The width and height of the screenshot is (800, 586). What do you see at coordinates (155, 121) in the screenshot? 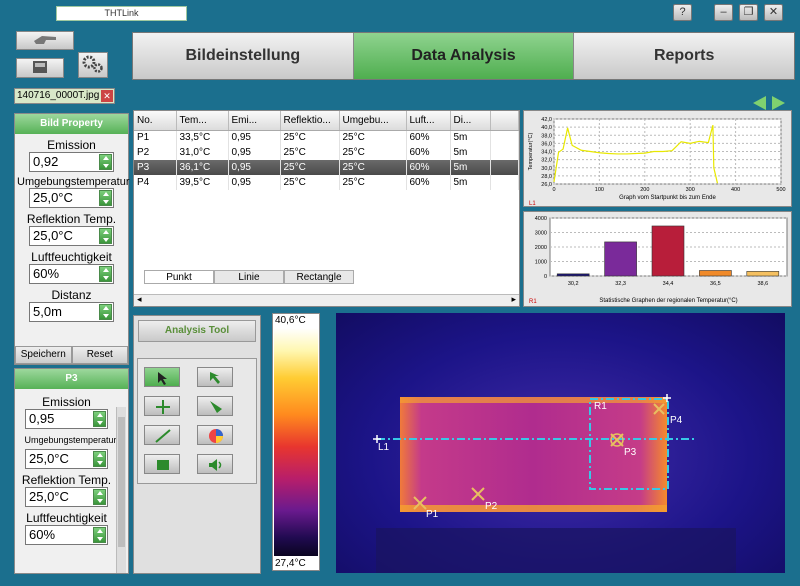
I see `column-header: No.` at bounding box center [155, 121].